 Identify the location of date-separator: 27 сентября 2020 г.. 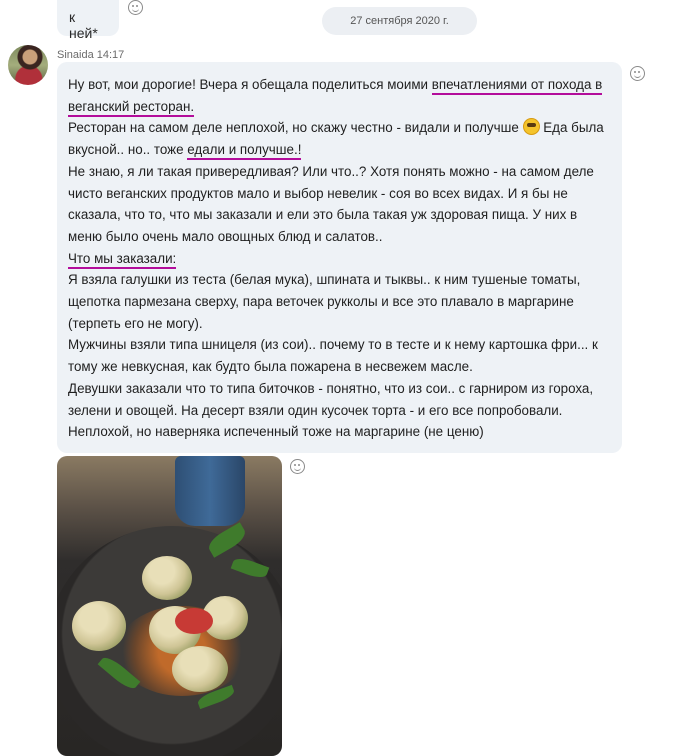
(399, 21).